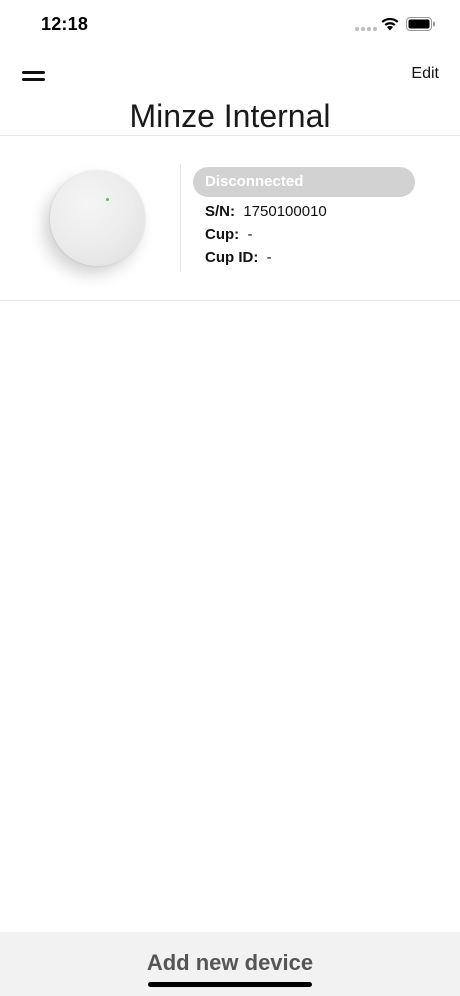  Describe the element at coordinates (230, 116) in the screenshot. I see `page-title: Minze Internal` at that location.